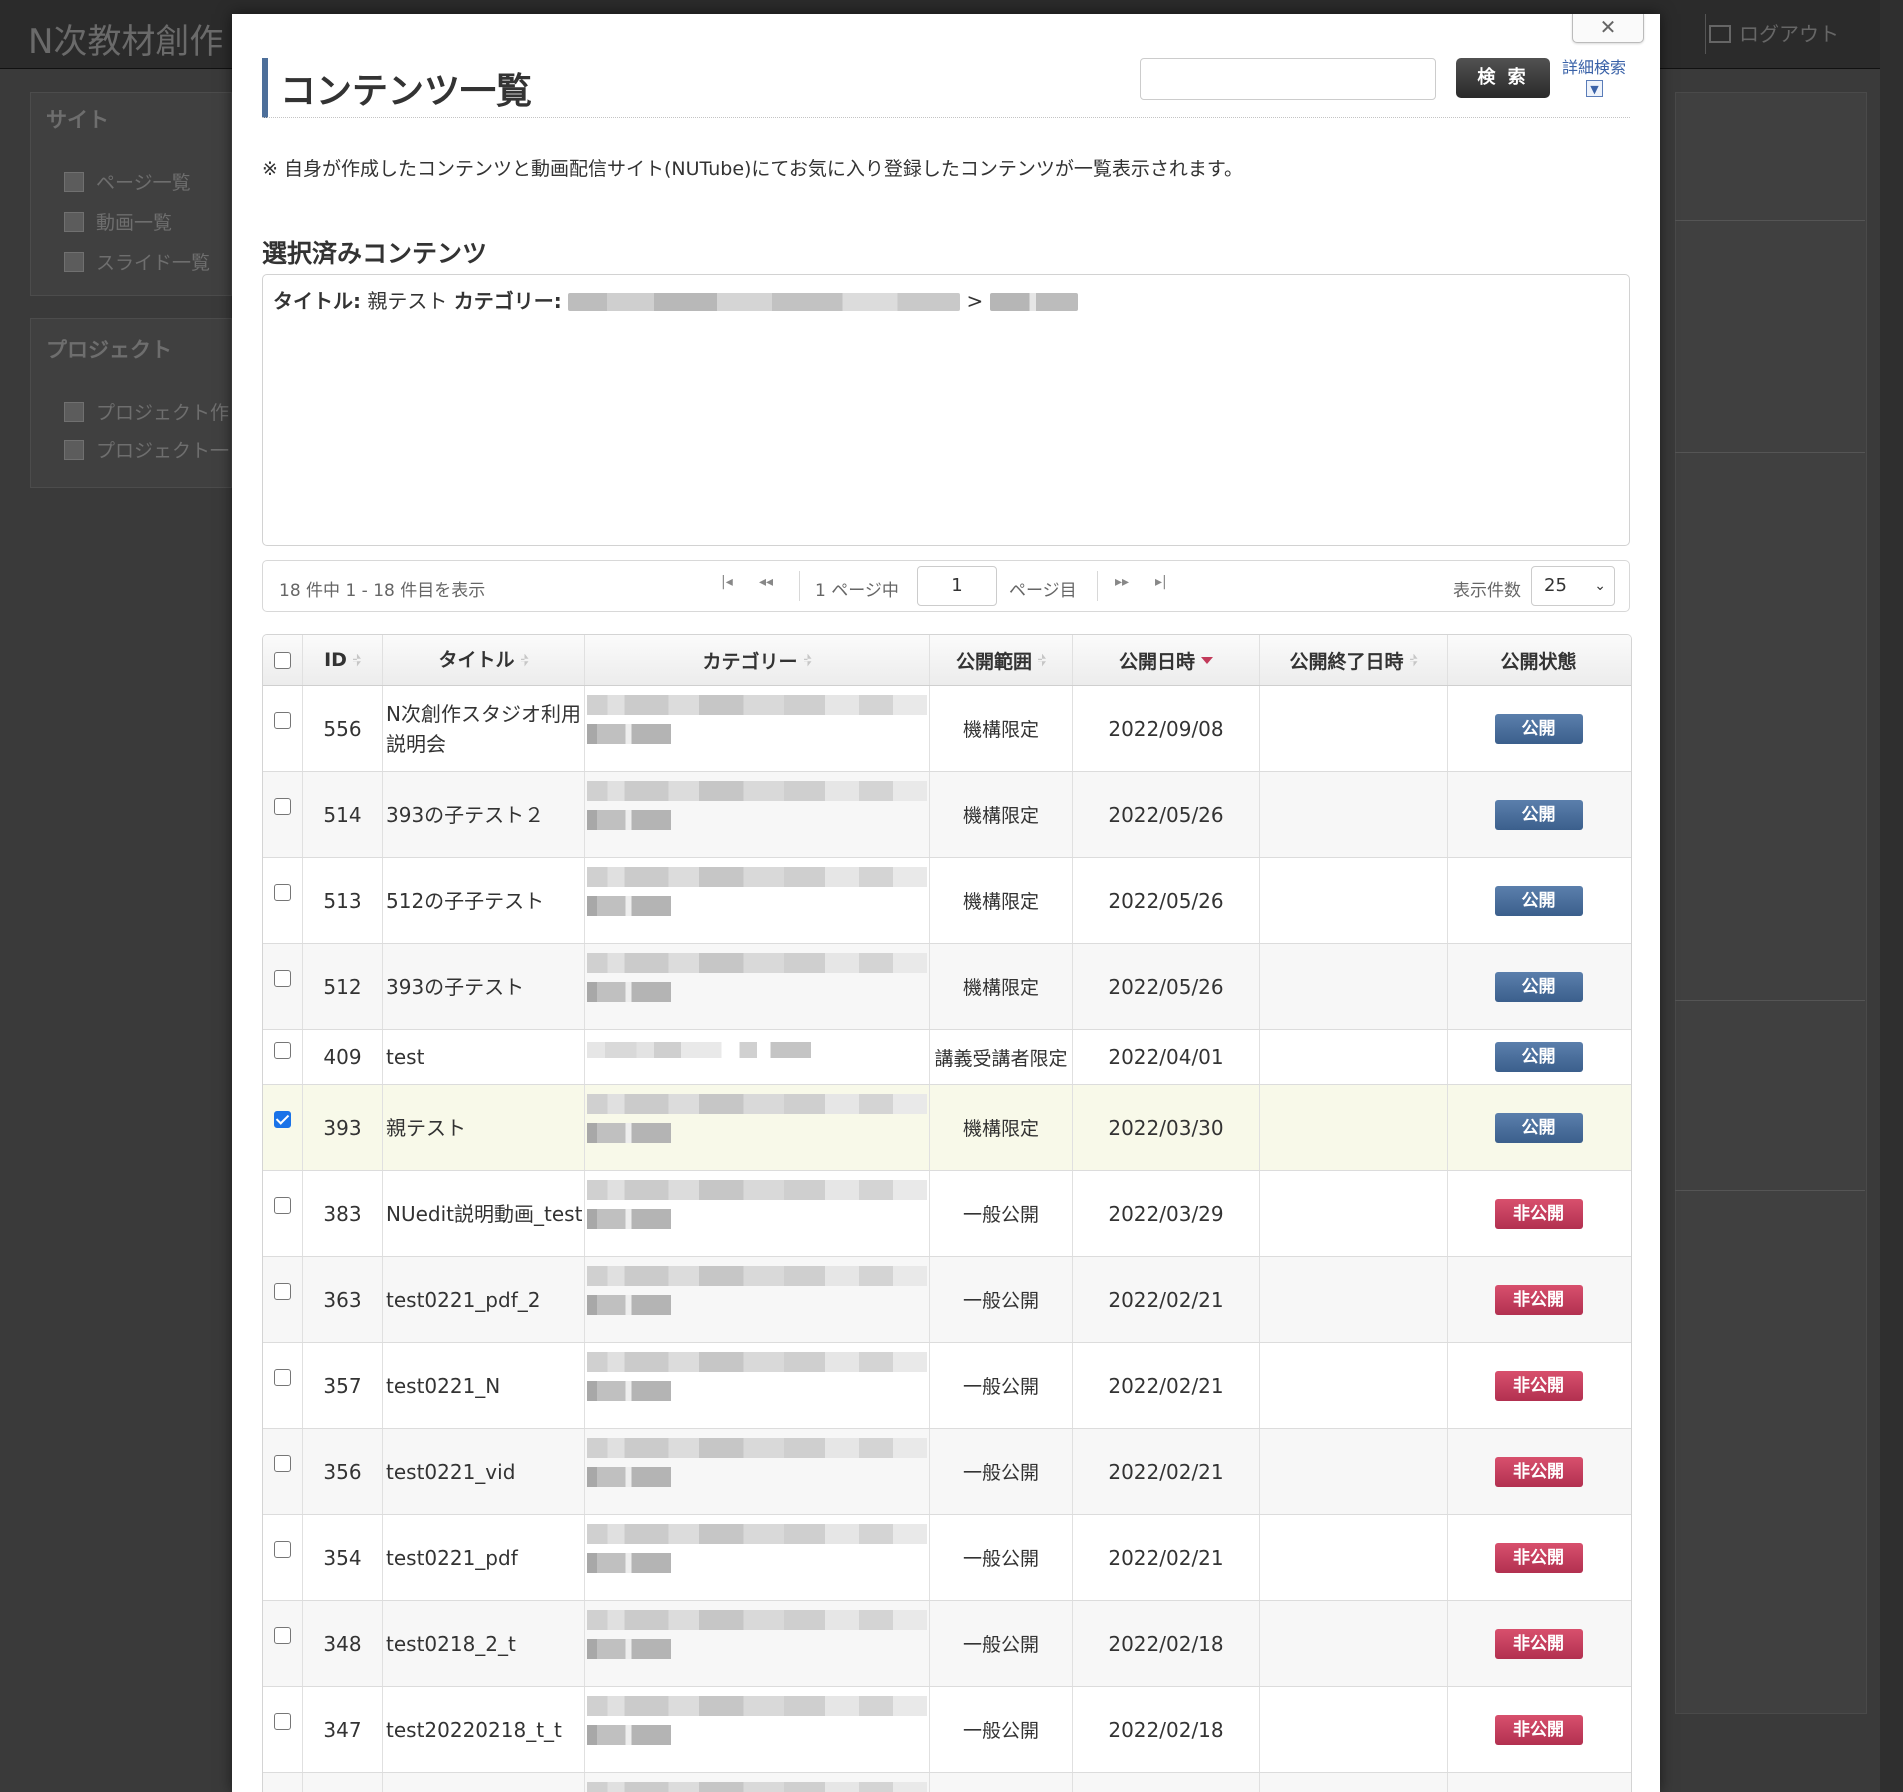 The image size is (1903, 1792). Describe the element at coordinates (343, 728) in the screenshot. I see `id-cell: 556` at that location.